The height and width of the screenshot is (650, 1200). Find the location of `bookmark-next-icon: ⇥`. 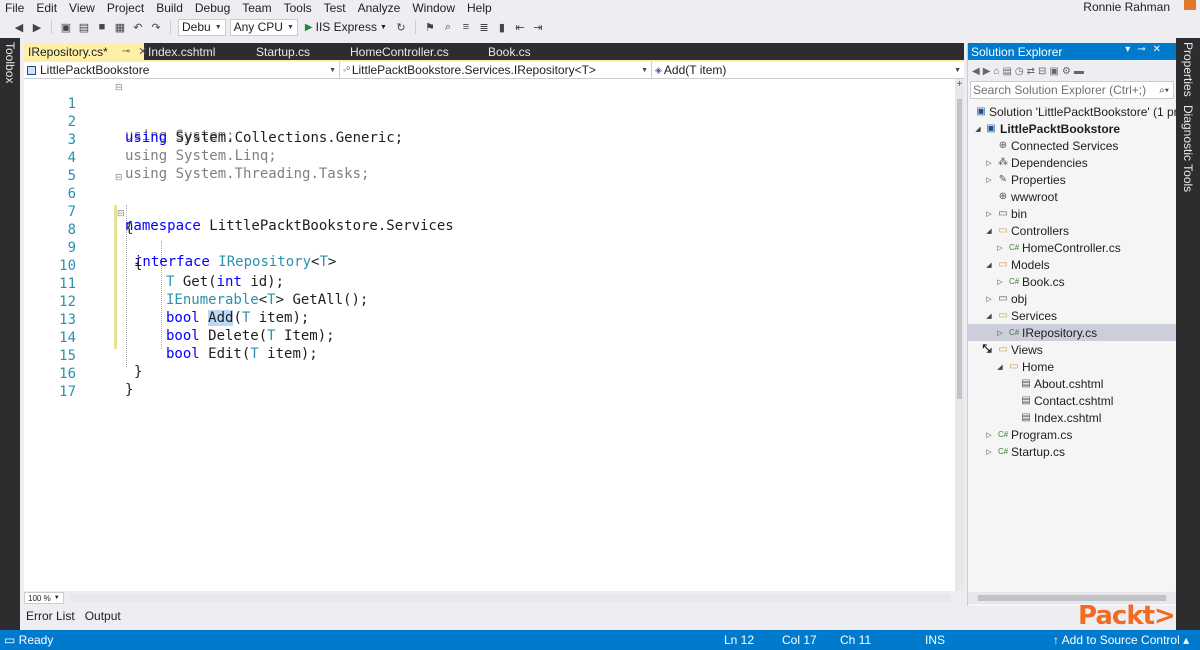

bookmark-next-icon: ⇥ is located at coordinates (538, 27).